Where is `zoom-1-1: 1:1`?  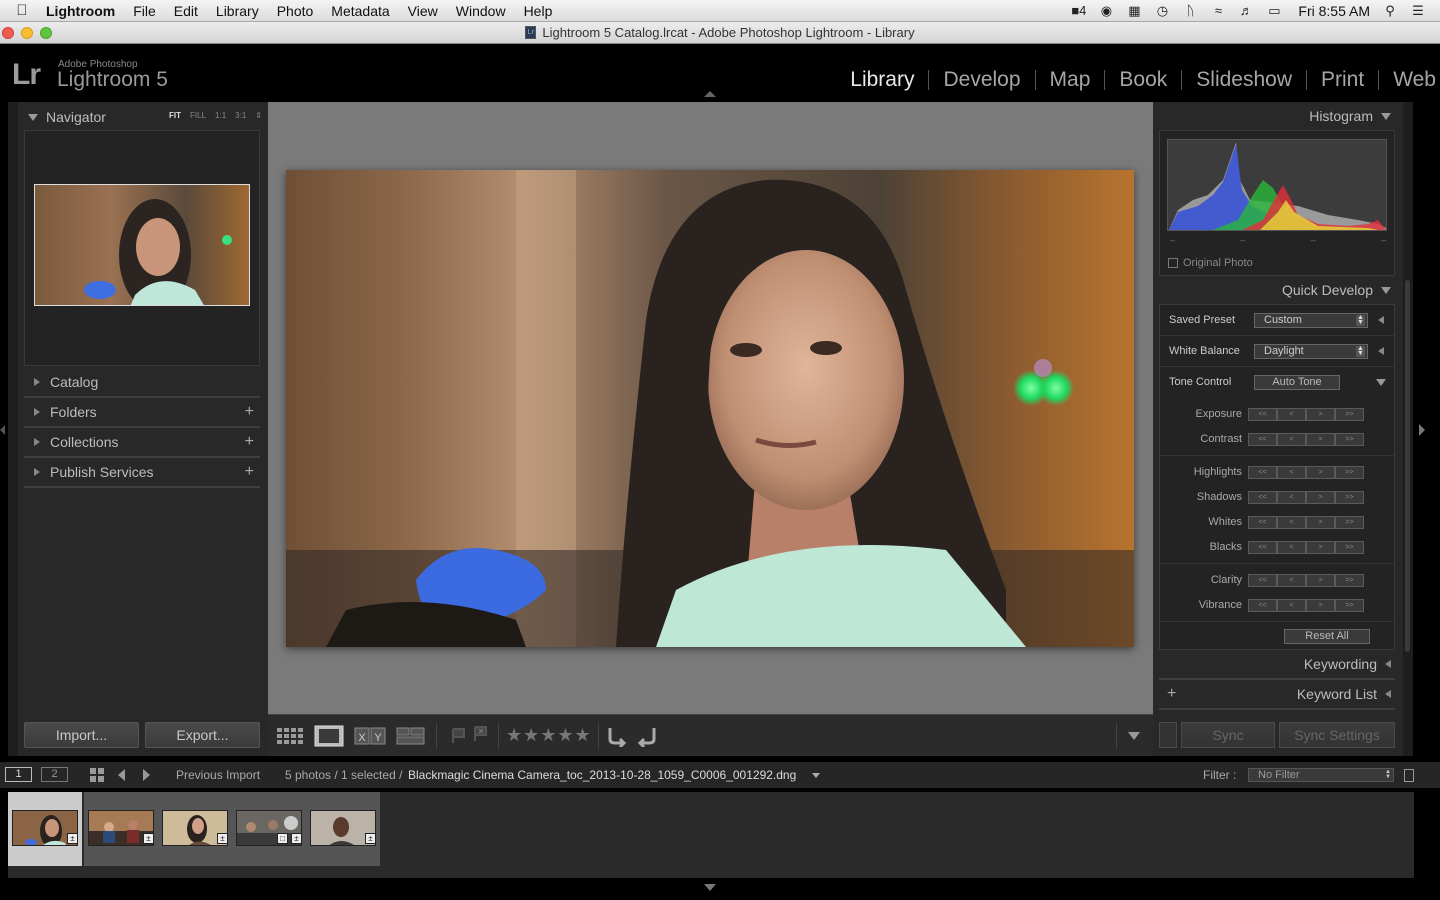
zoom-1-1: 1:1 is located at coordinates (220, 115).